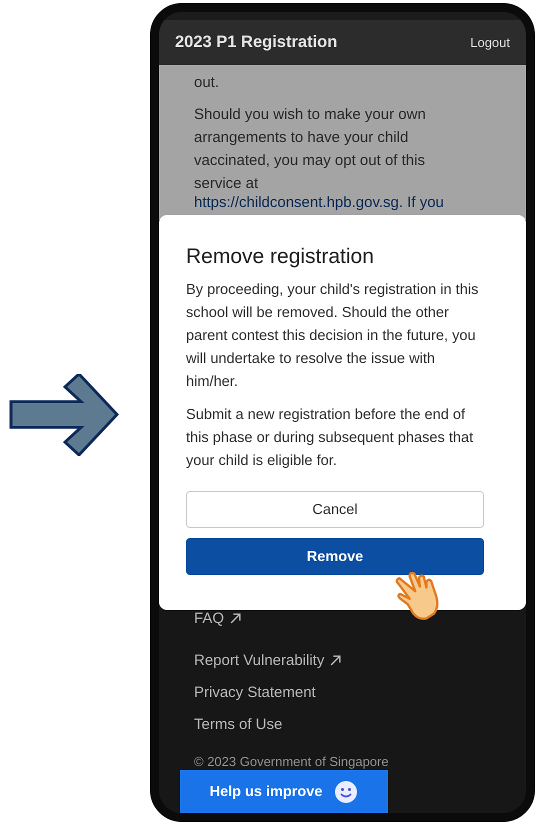  Describe the element at coordinates (291, 761) in the screenshot. I see `copyright-text: © 2023 Government of Singapore` at that location.